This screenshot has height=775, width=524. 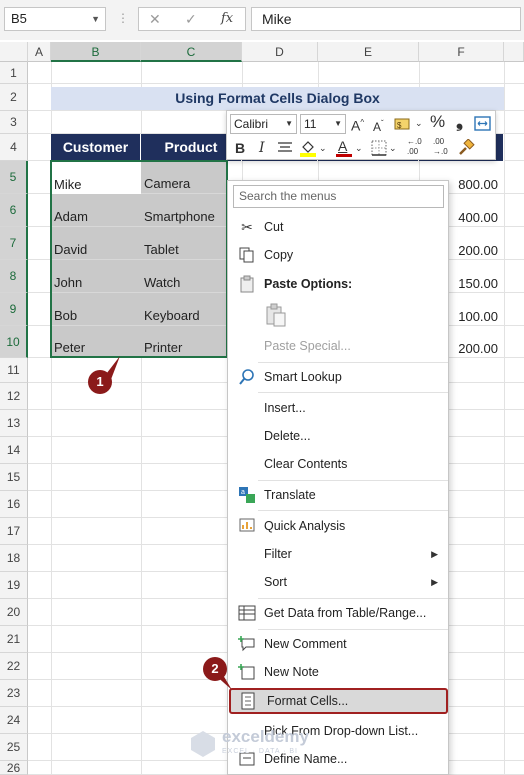 What do you see at coordinates (379, 148) in the screenshot?
I see `borders-icon` at bounding box center [379, 148].